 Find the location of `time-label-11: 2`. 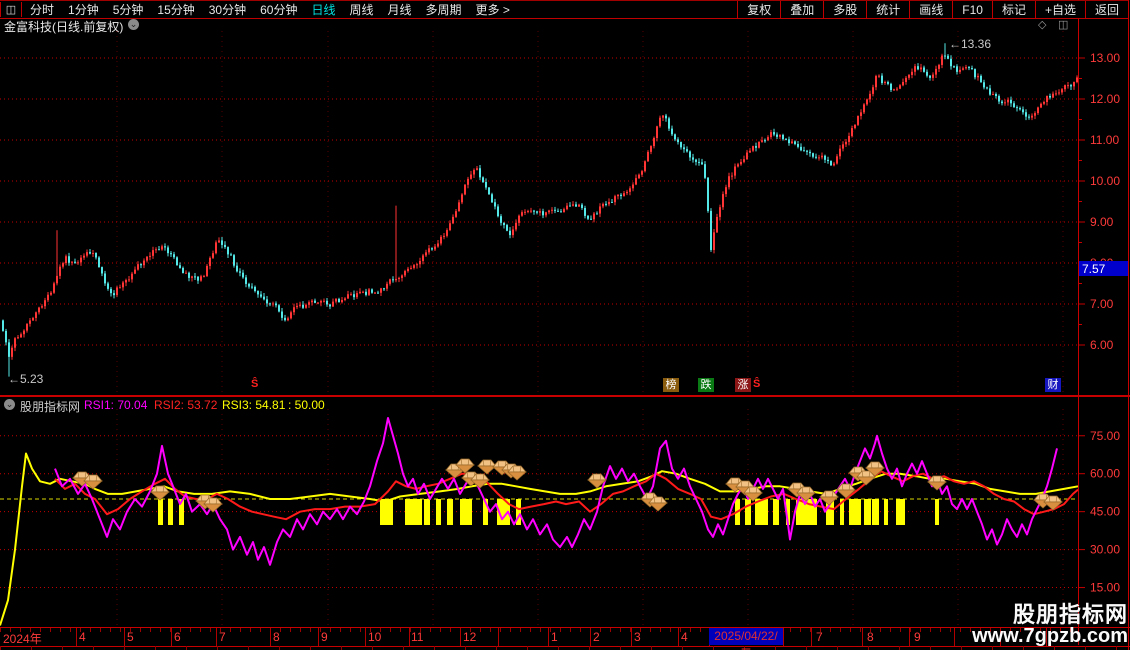

time-label-11: 2 is located at coordinates (596, 637).